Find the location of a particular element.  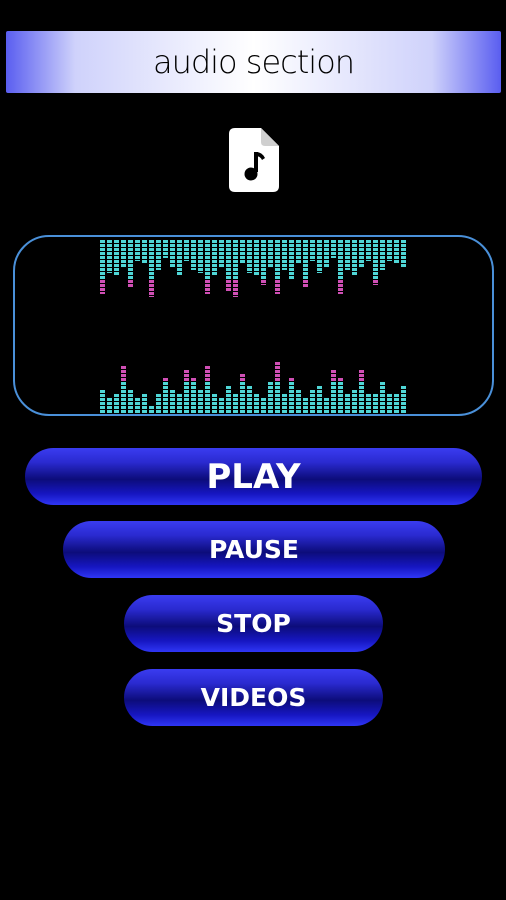

pause-button: PAUSE is located at coordinates (254, 549).